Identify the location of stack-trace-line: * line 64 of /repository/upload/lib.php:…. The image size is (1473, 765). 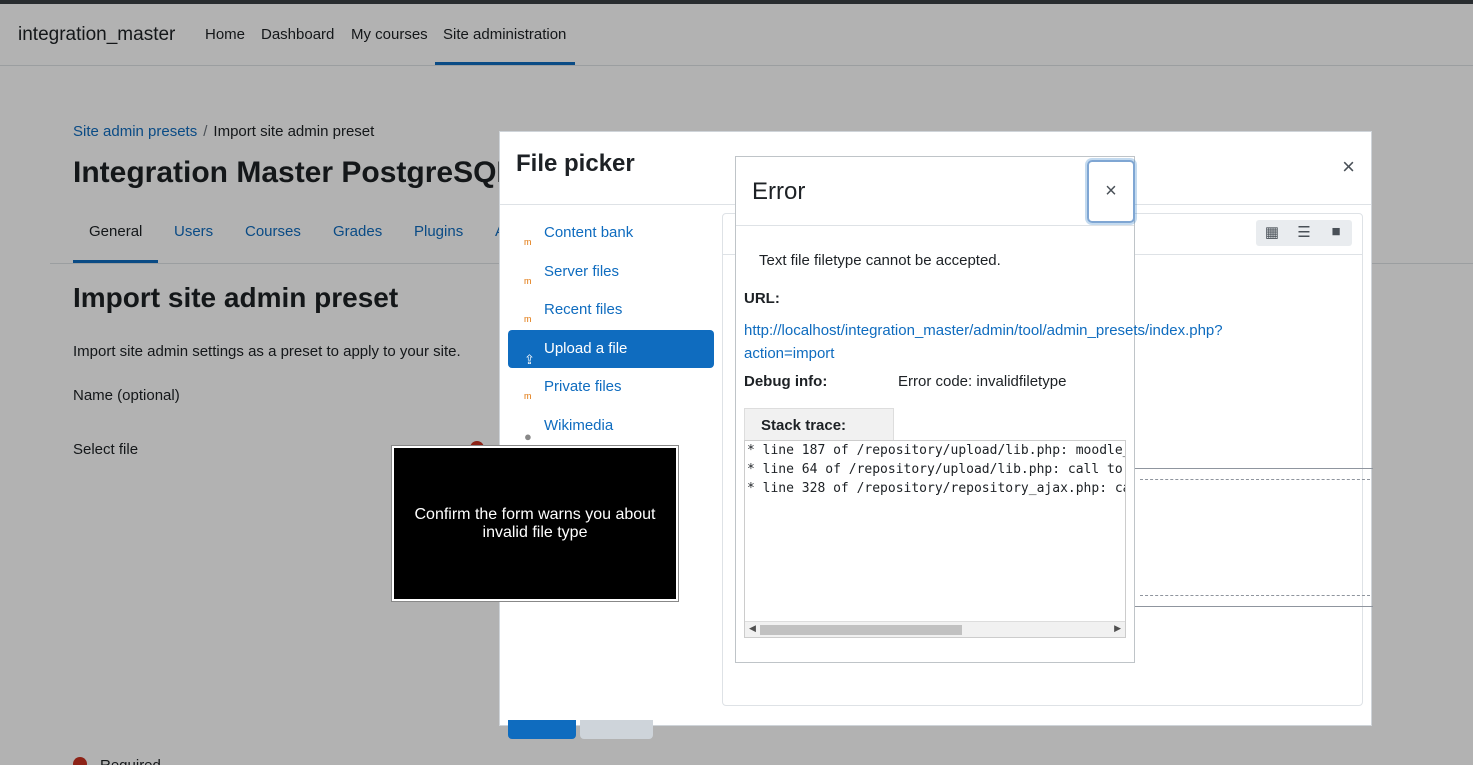
(936, 469).